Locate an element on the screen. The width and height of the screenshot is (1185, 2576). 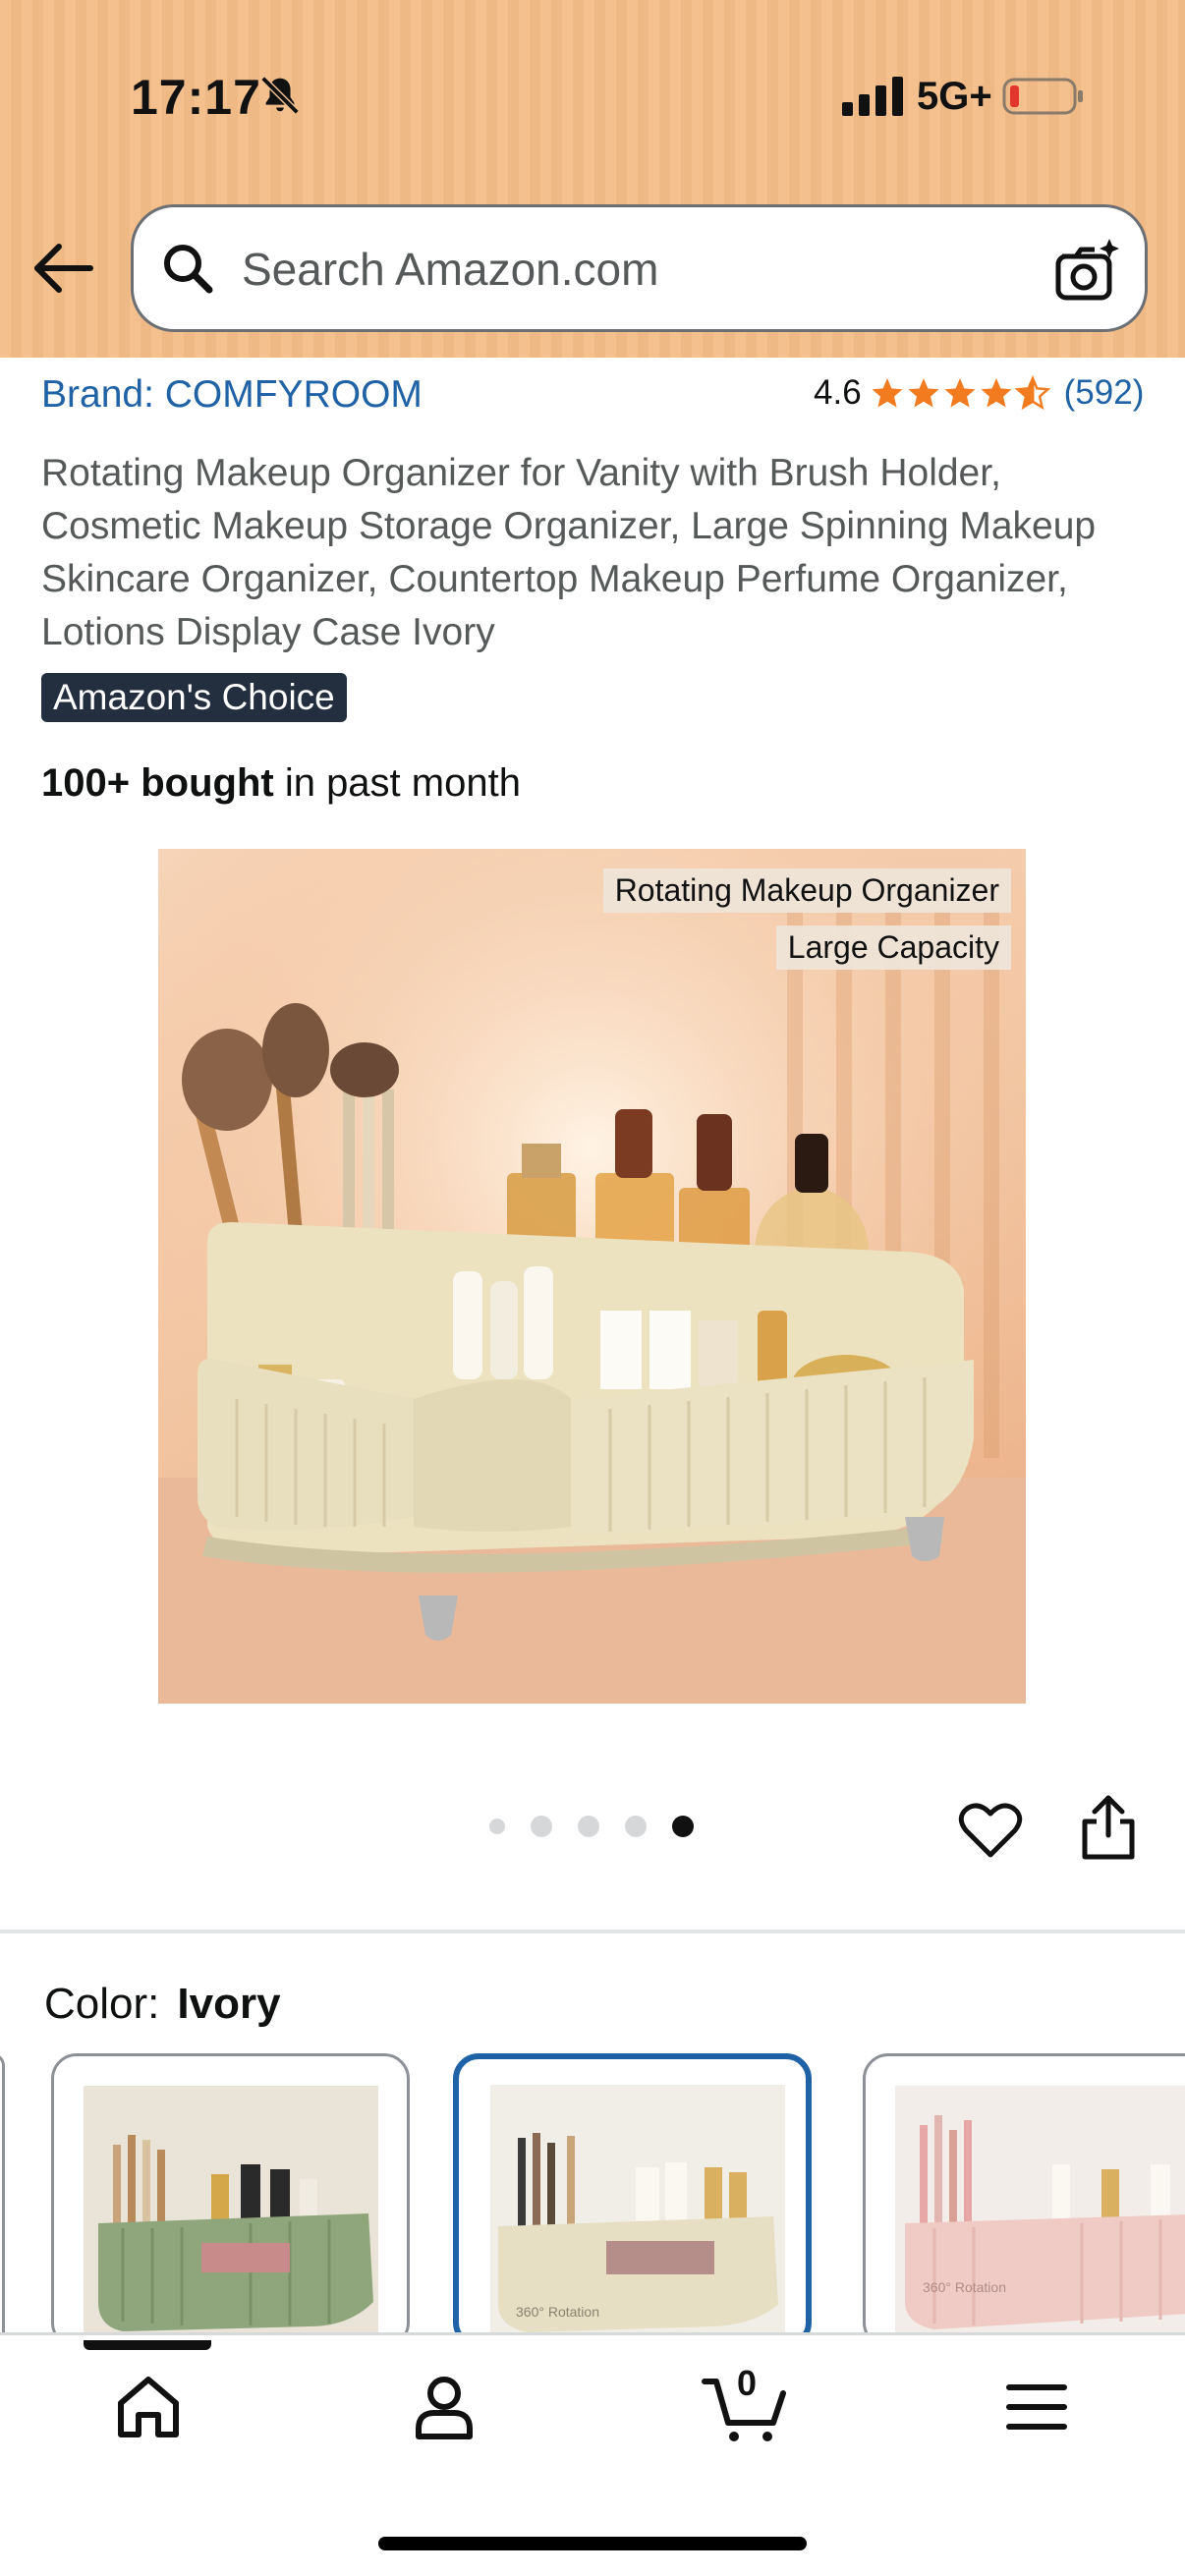
image-pager is located at coordinates (592, 1826).